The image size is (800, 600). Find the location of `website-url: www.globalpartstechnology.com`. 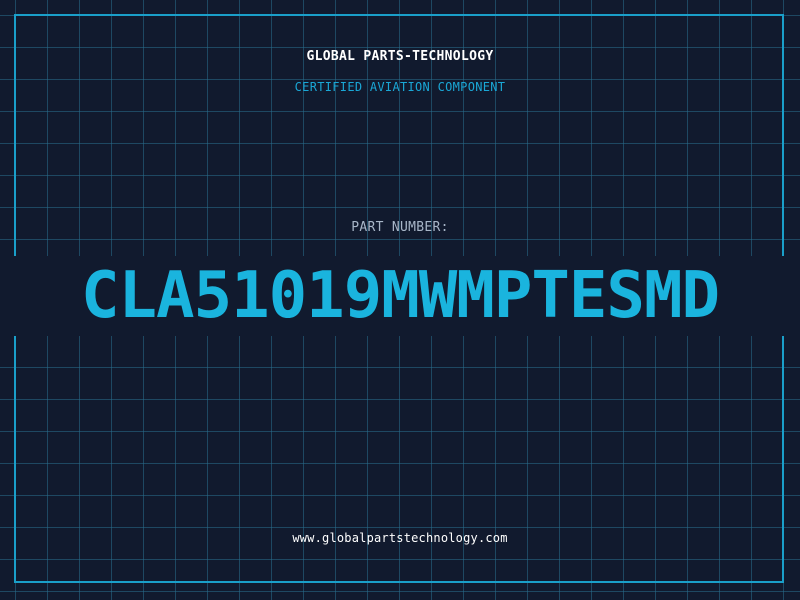

website-url: www.globalpartstechnology.com is located at coordinates (400, 538).